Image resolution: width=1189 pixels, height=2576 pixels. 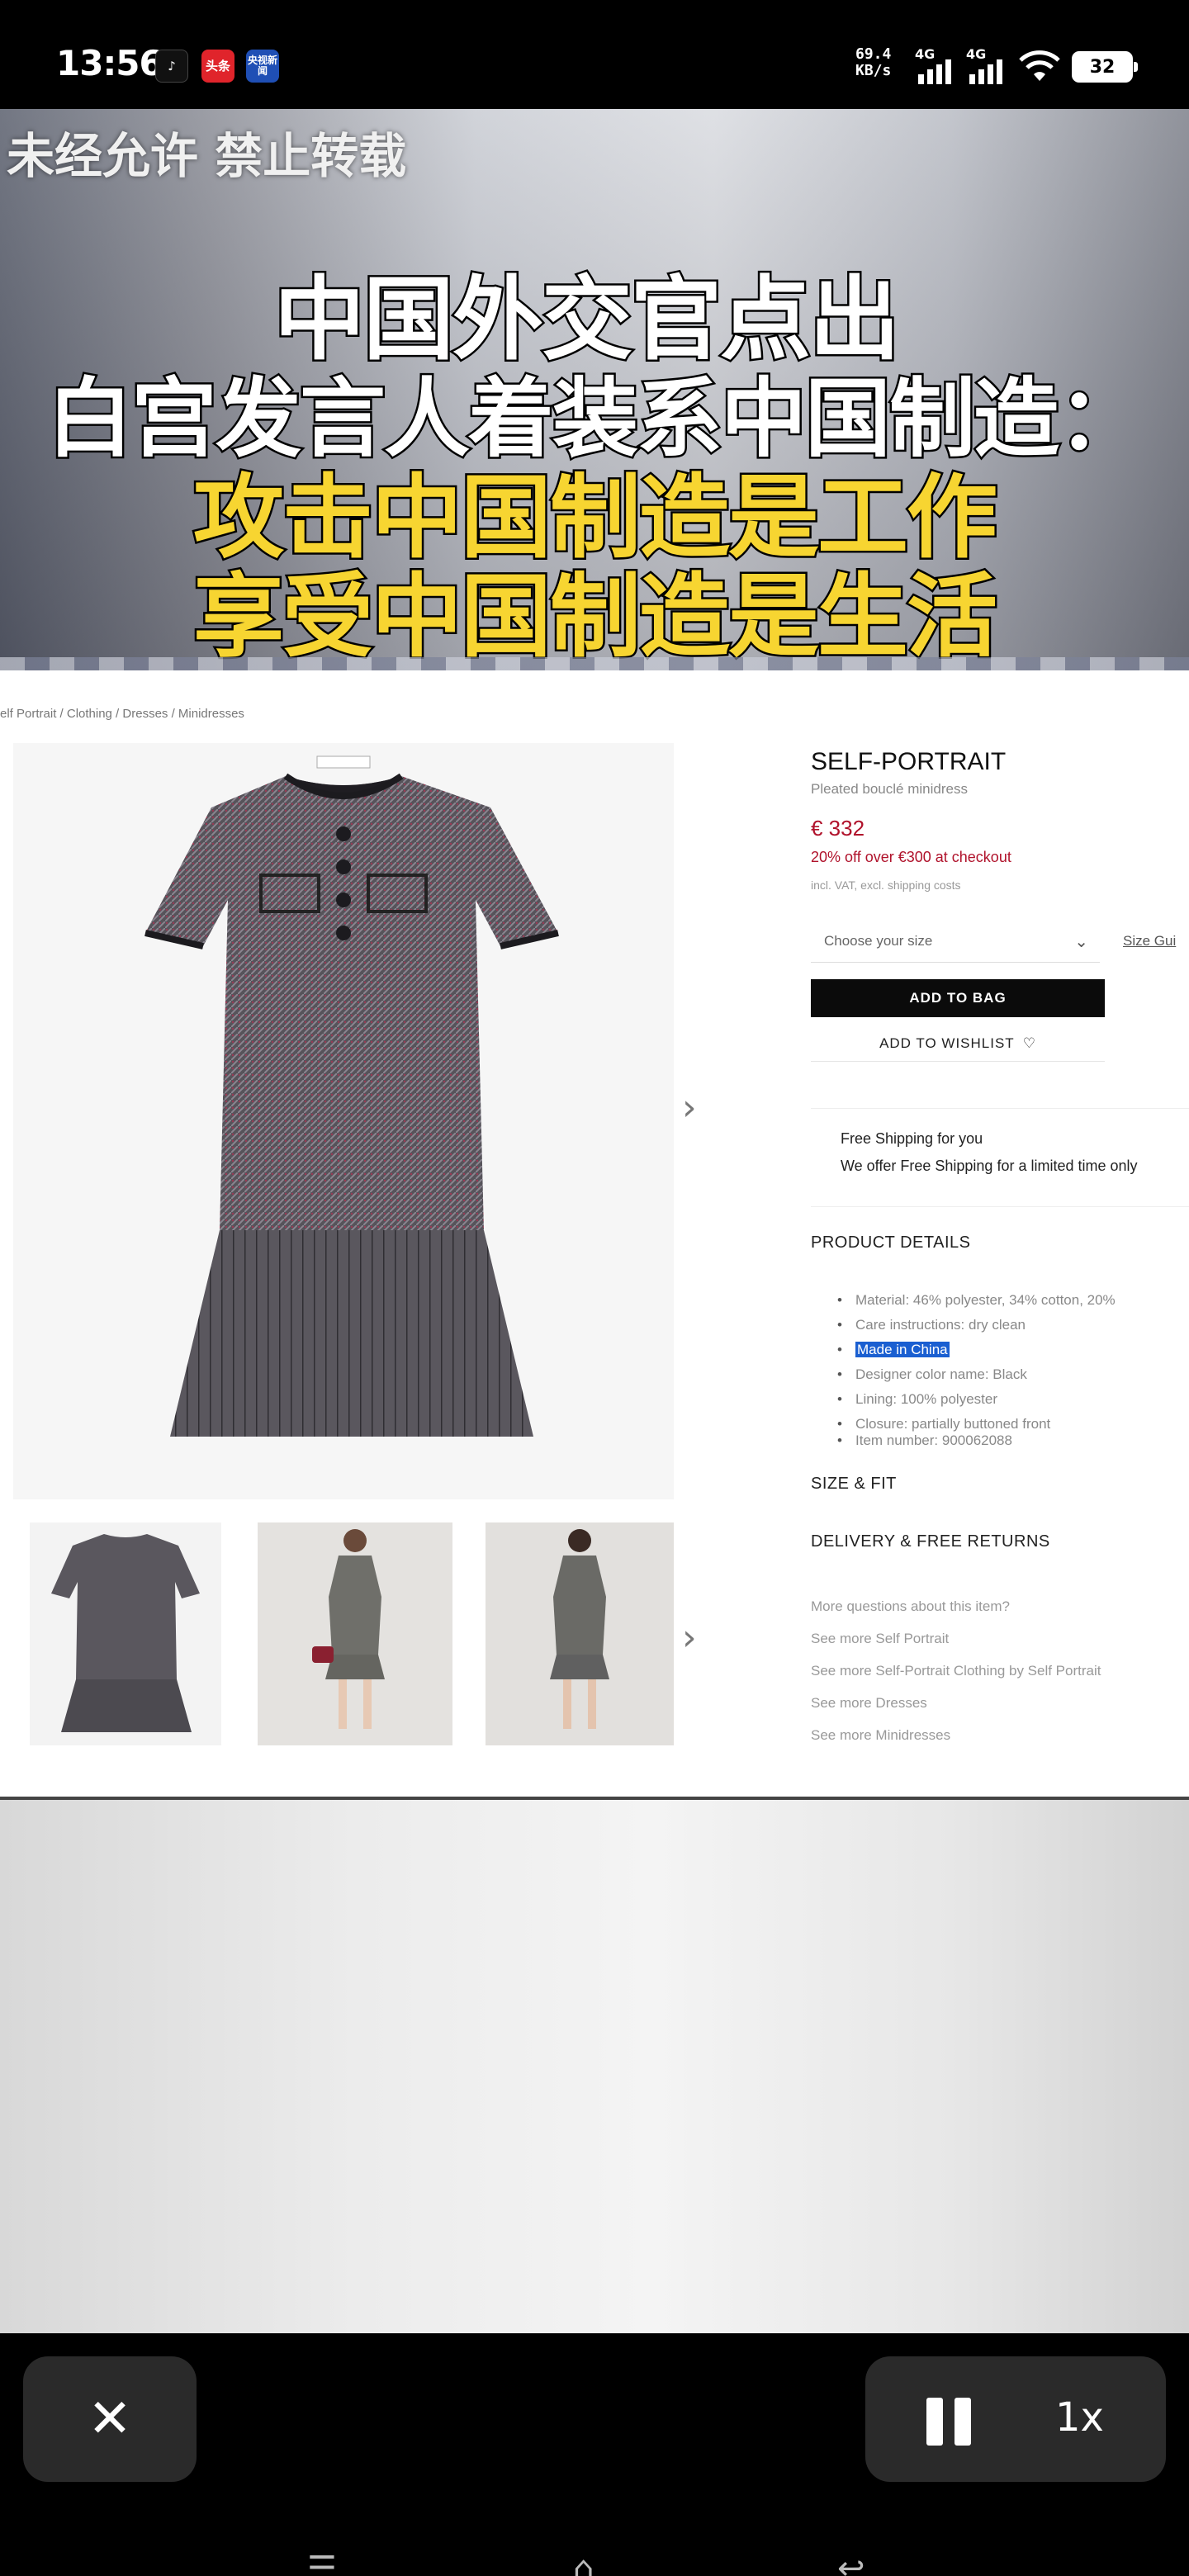 I want to click on add-to-wishlist-button: ADD TO WISHLIST ♡, so click(x=958, y=1043).